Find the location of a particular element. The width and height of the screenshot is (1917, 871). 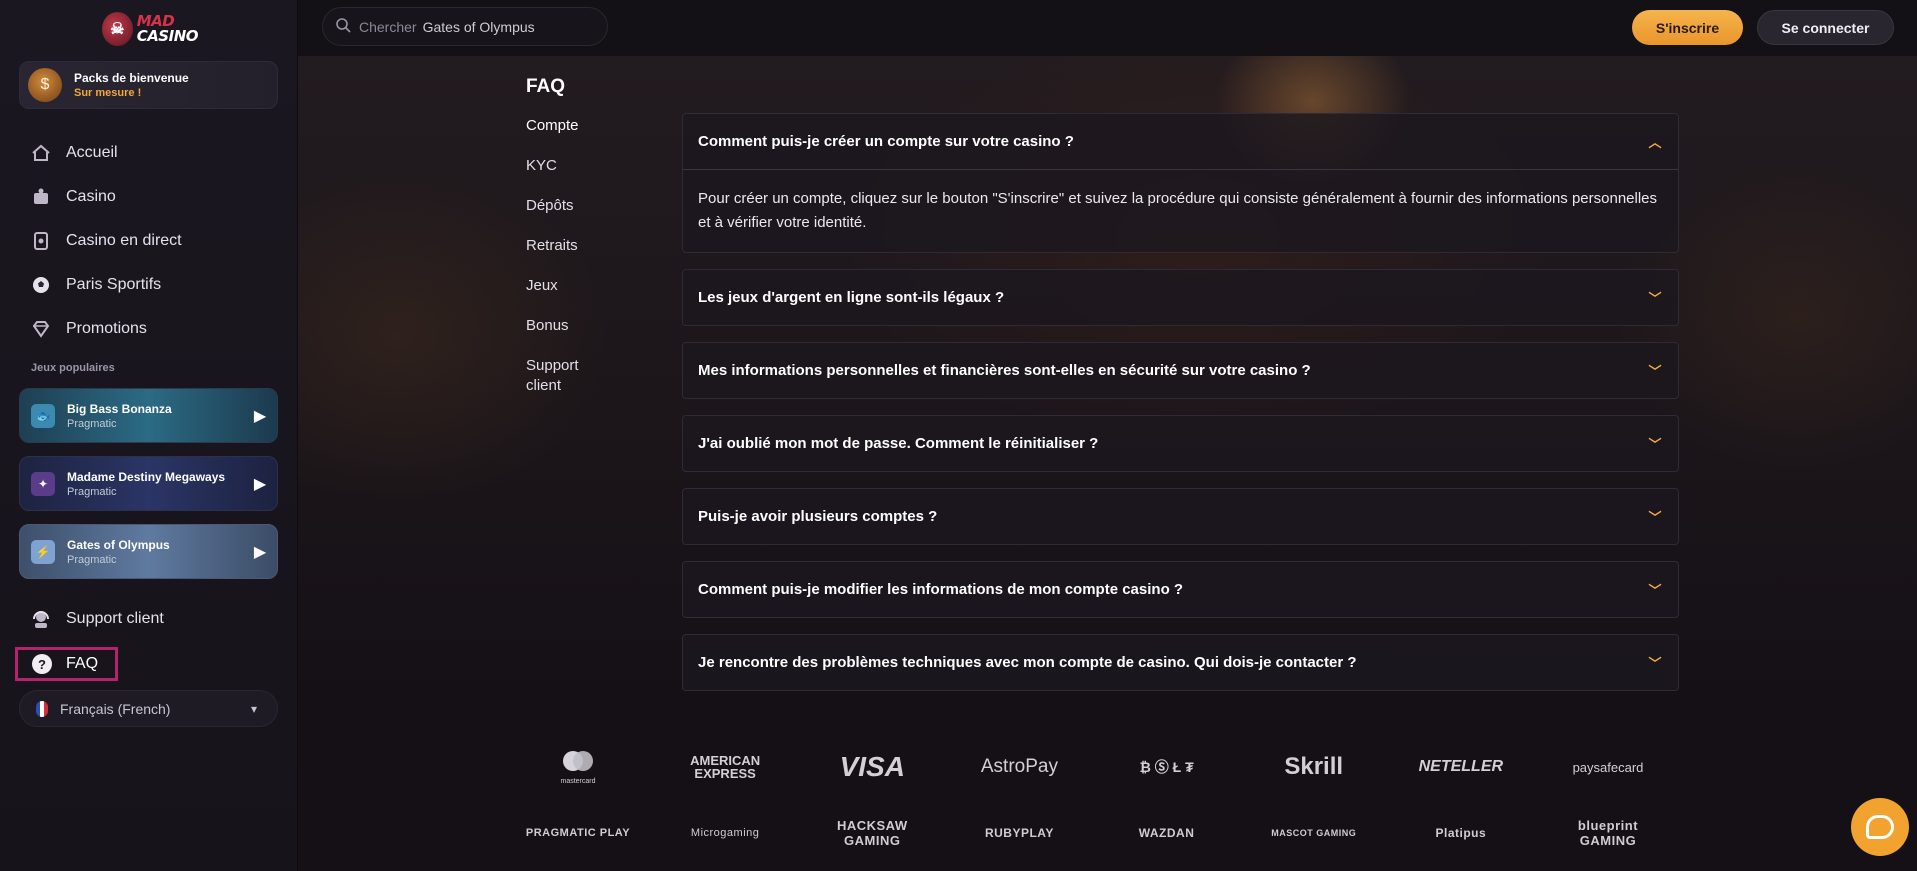

support-agent-icon is located at coordinates (41, 619).